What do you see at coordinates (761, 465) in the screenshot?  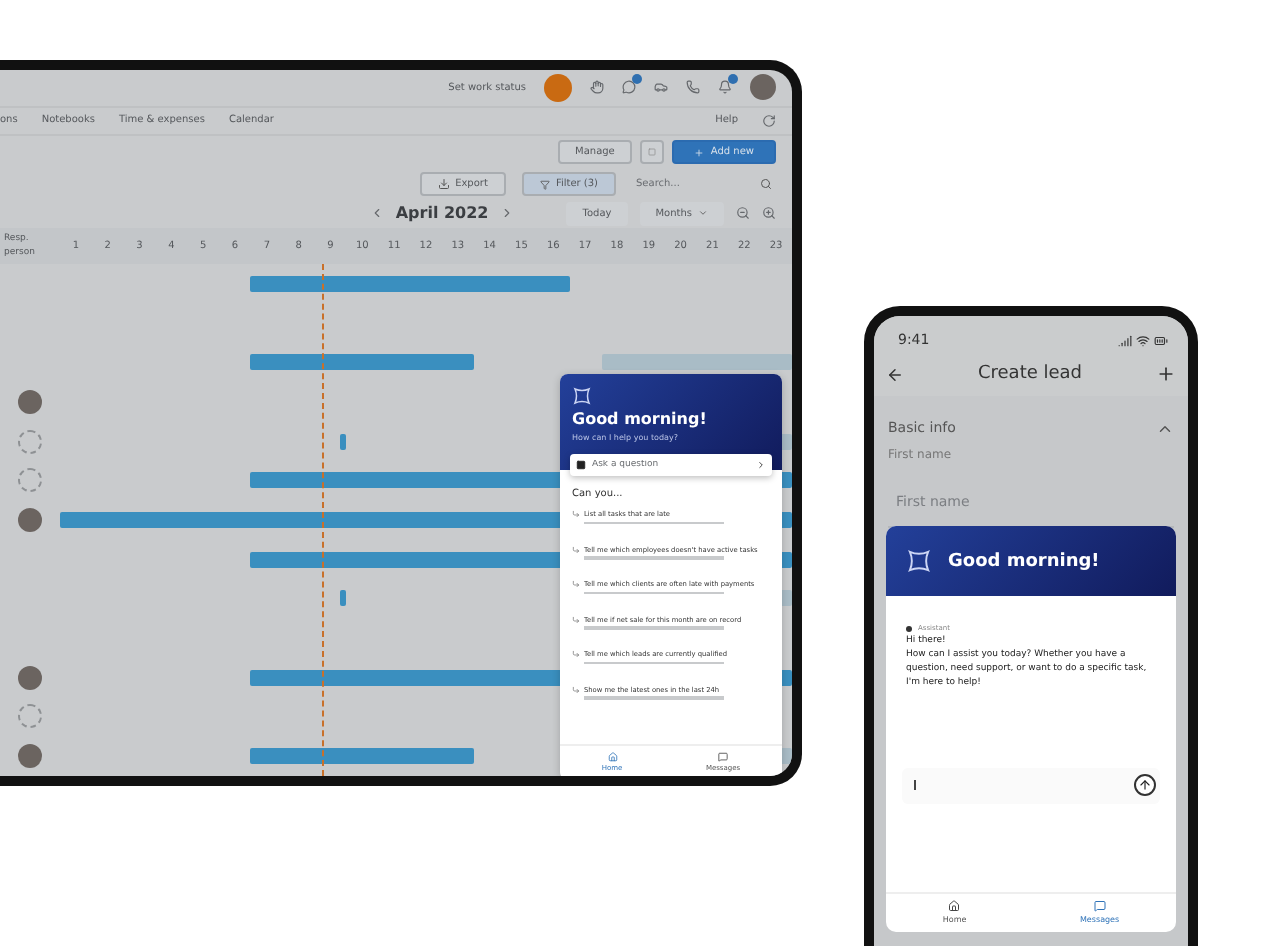 I see `chevron-right-icon` at bounding box center [761, 465].